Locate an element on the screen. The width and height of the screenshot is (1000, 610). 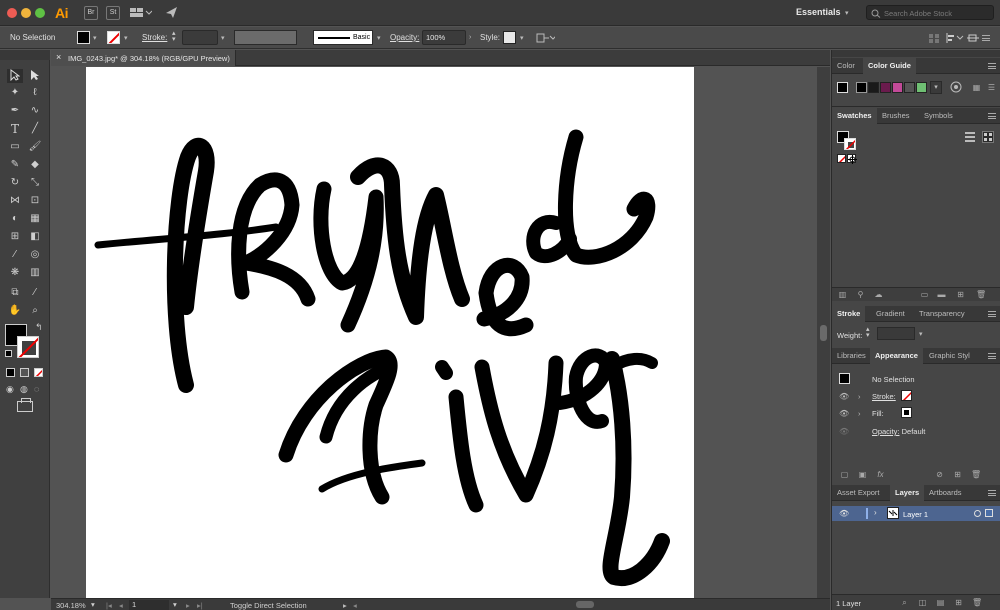
curvature-tool-icon: ∿ is located at coordinates (35, 111).